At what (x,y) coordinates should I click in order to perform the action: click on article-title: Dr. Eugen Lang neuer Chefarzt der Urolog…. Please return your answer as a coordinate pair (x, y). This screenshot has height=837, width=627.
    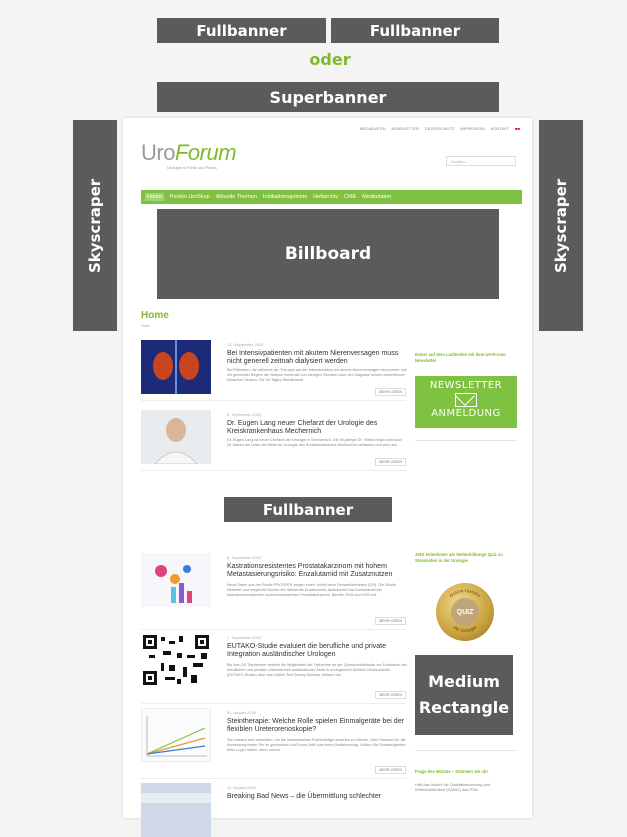
    Looking at the image, I should click on (317, 428).